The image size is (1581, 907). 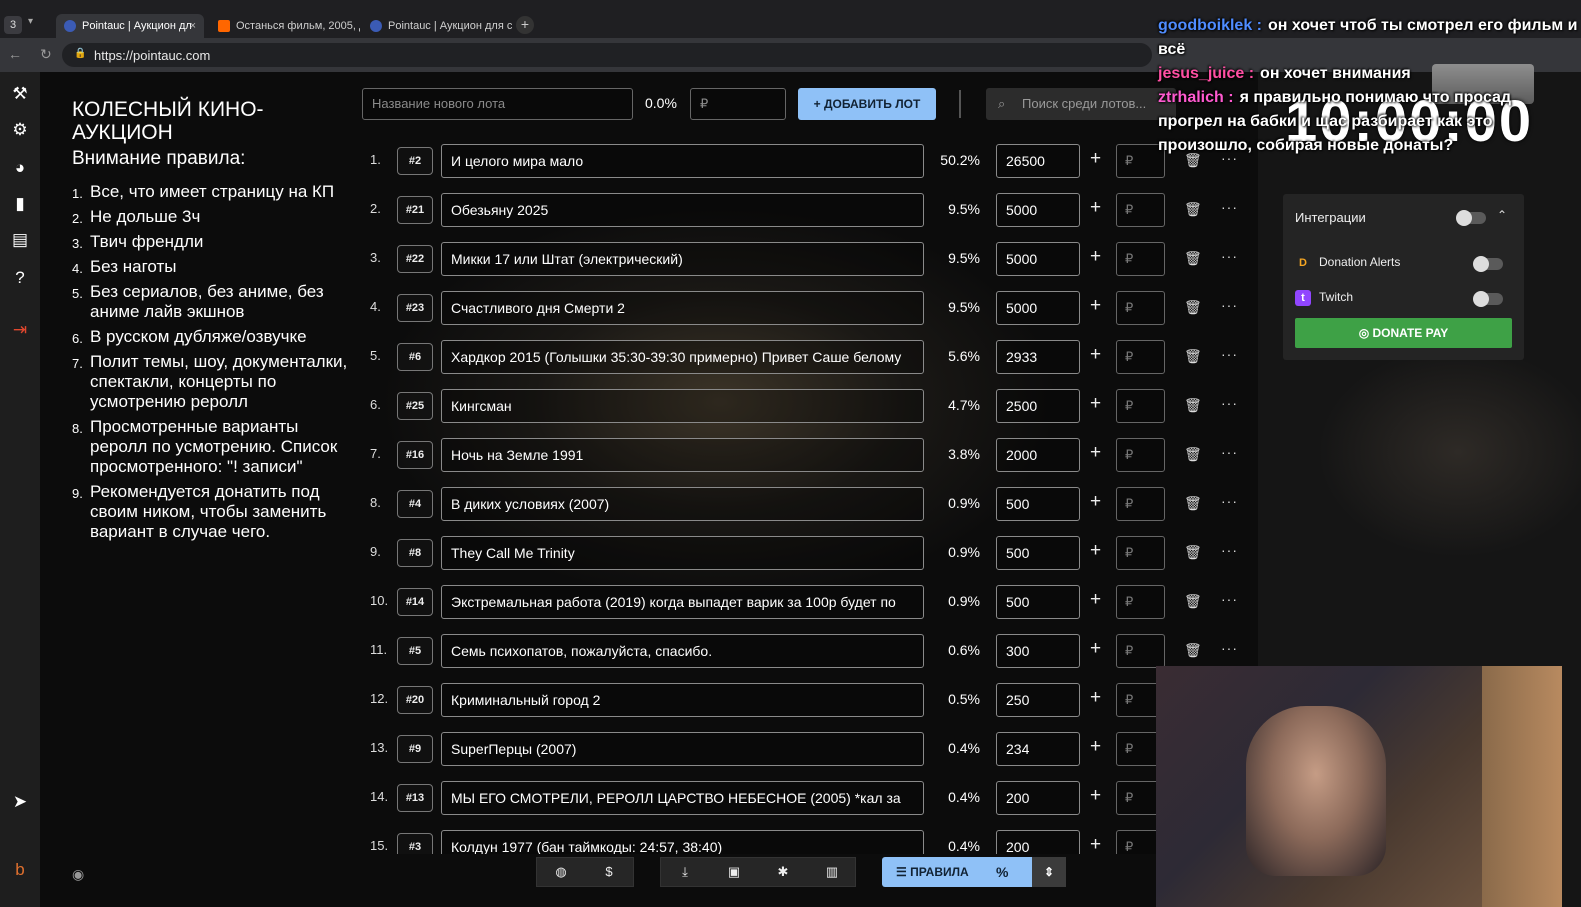 What do you see at coordinates (1038, 842) in the screenshot?
I see `lot-amount-input: 200` at bounding box center [1038, 842].